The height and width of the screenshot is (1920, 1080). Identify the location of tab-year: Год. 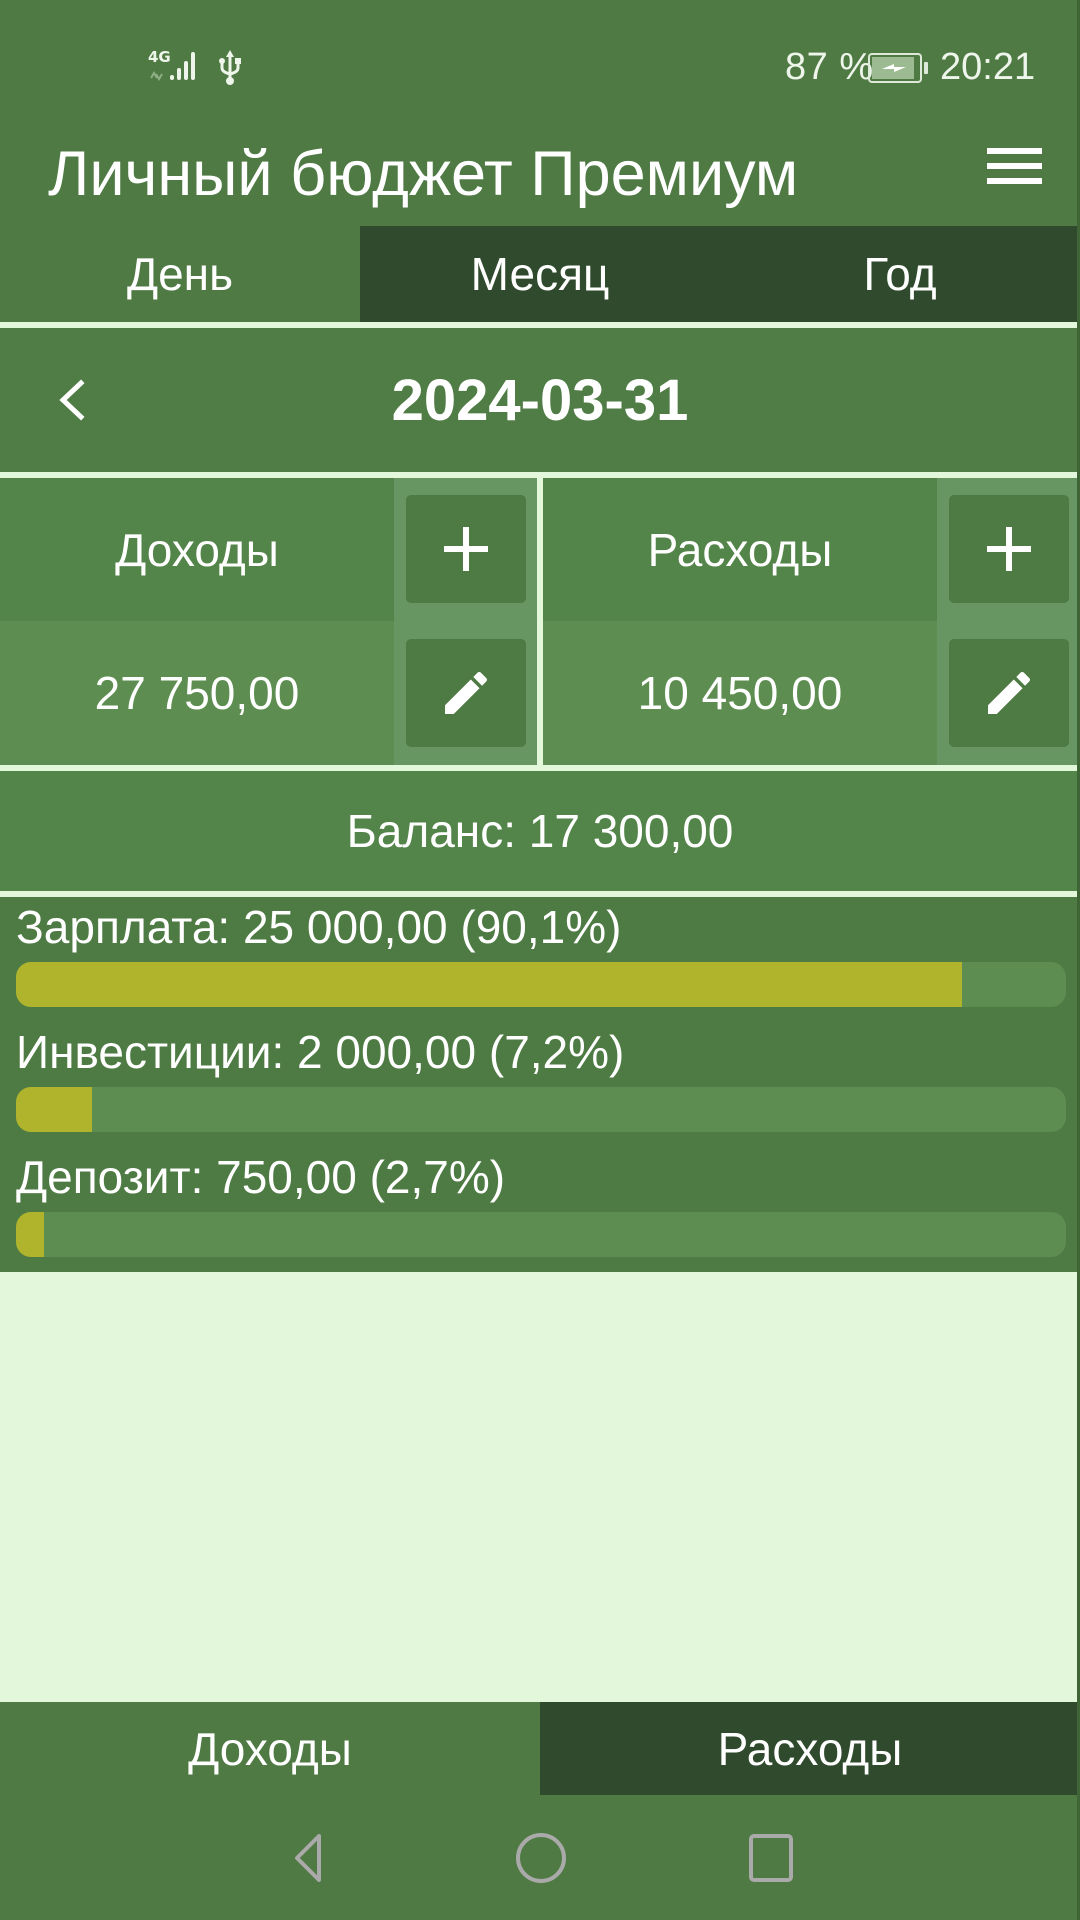
(900, 274).